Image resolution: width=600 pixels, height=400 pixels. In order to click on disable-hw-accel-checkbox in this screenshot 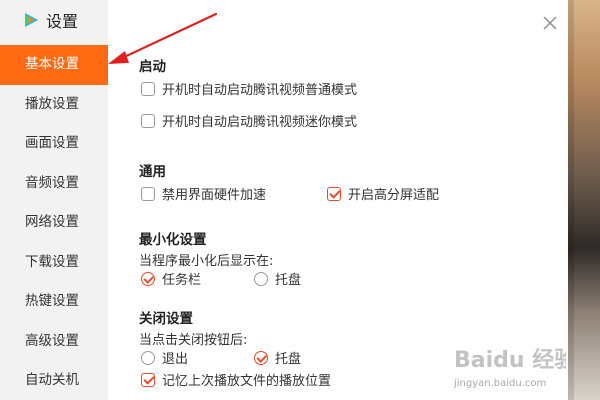, I will do `click(148, 193)`.